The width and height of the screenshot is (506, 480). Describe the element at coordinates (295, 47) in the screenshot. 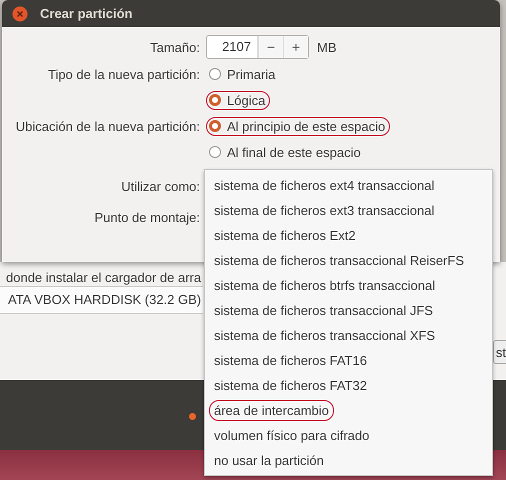

I see `increment-button: +` at that location.